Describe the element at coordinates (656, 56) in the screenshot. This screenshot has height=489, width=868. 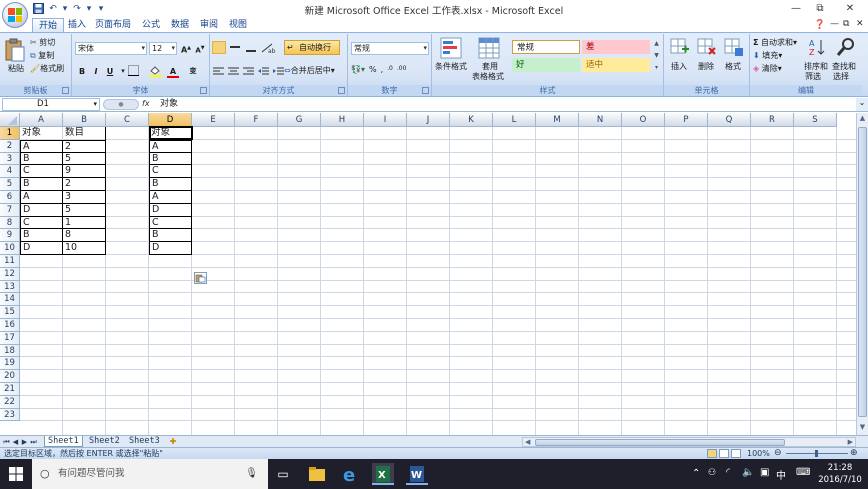
I see `styles-scroll: ▲ ▼ ▾` at that location.